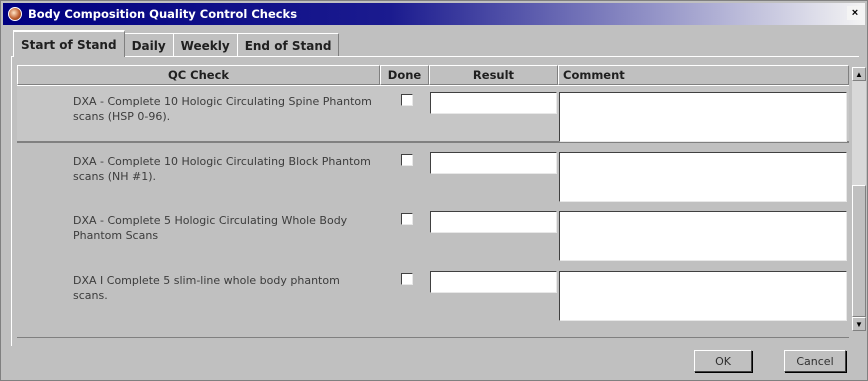  Describe the element at coordinates (205, 45) in the screenshot. I see `tab-weekly: Weekly` at that location.